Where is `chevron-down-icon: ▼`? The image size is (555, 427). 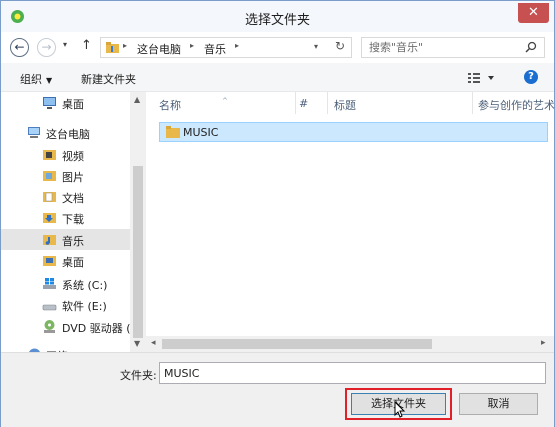
chevron-down-icon: ▼ is located at coordinates (49, 80).